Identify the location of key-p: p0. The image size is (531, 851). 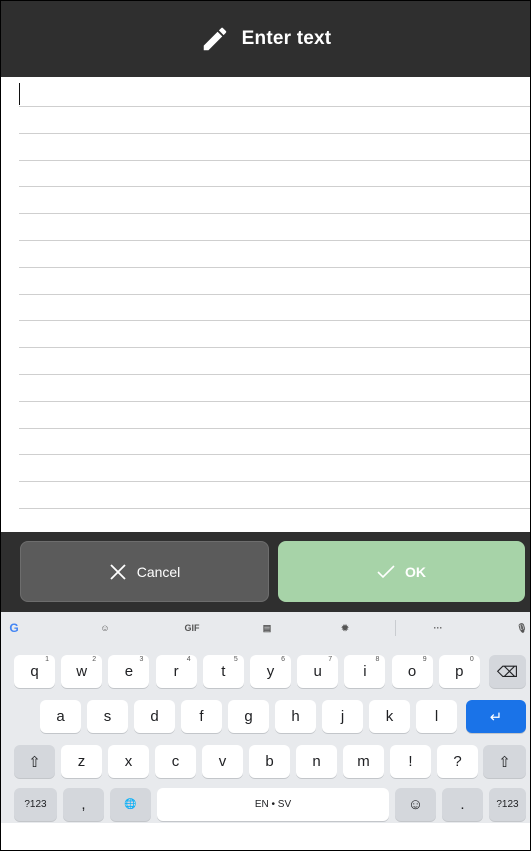
(459, 671).